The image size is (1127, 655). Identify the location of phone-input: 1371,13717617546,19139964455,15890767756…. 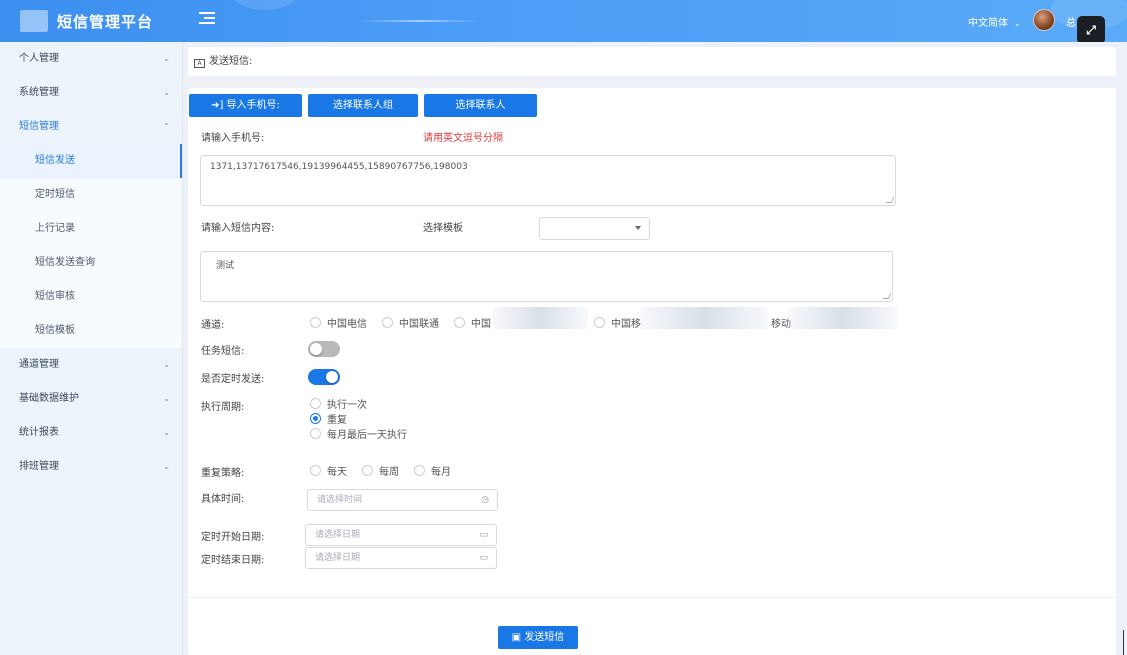
(548, 180).